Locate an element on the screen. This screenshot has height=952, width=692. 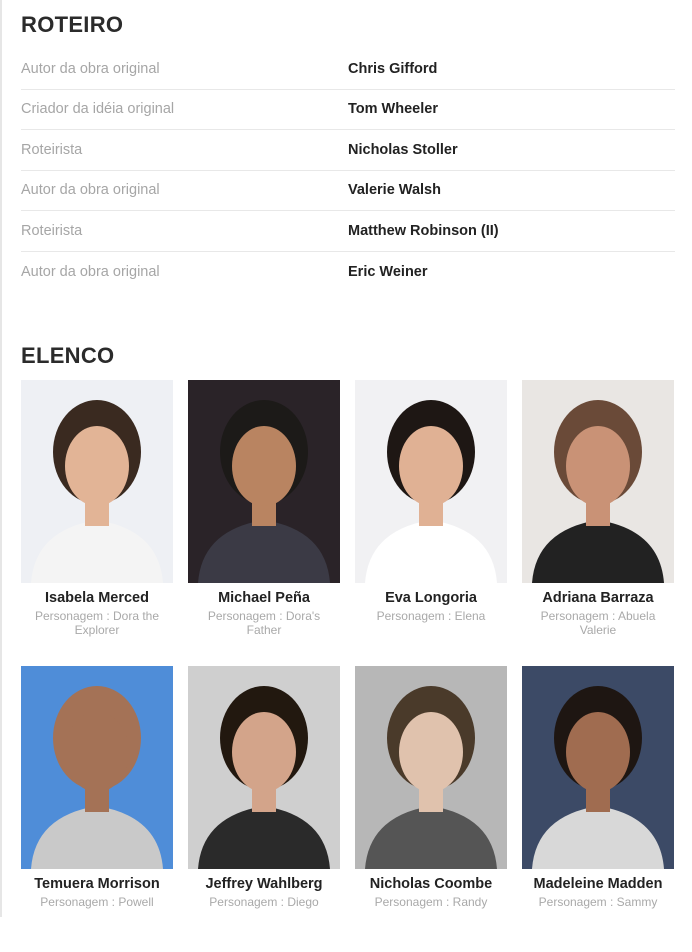
crew-row: Autor da obra original Eric Weiner is located at coordinates (348, 272).